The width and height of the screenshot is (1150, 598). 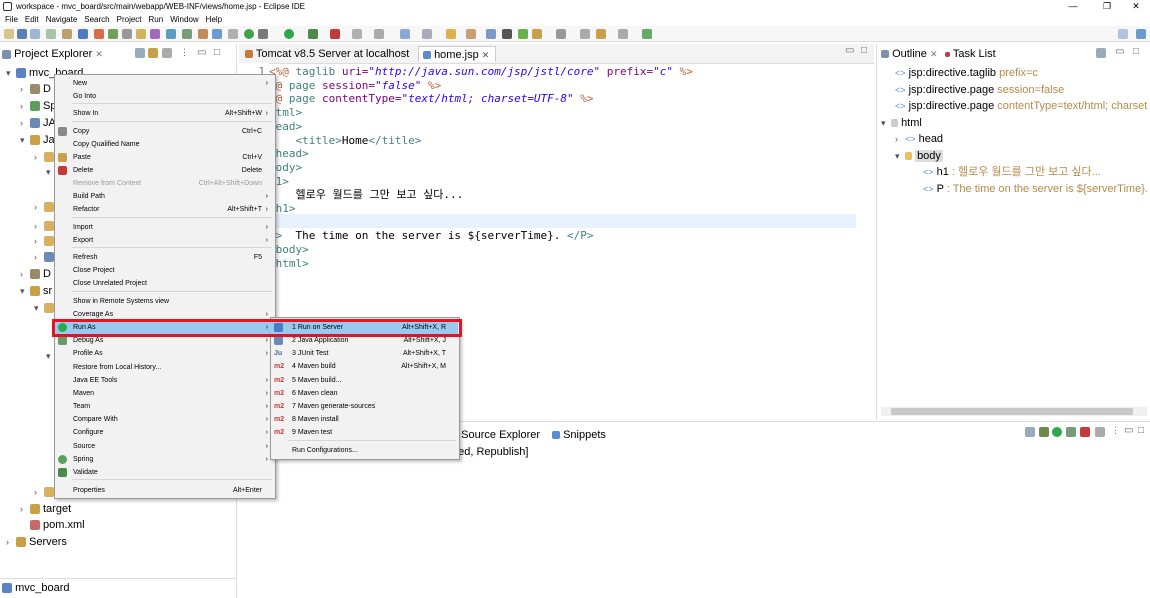 I want to click on tab-home-jsp: home.jsp ✕, so click(x=457, y=54).